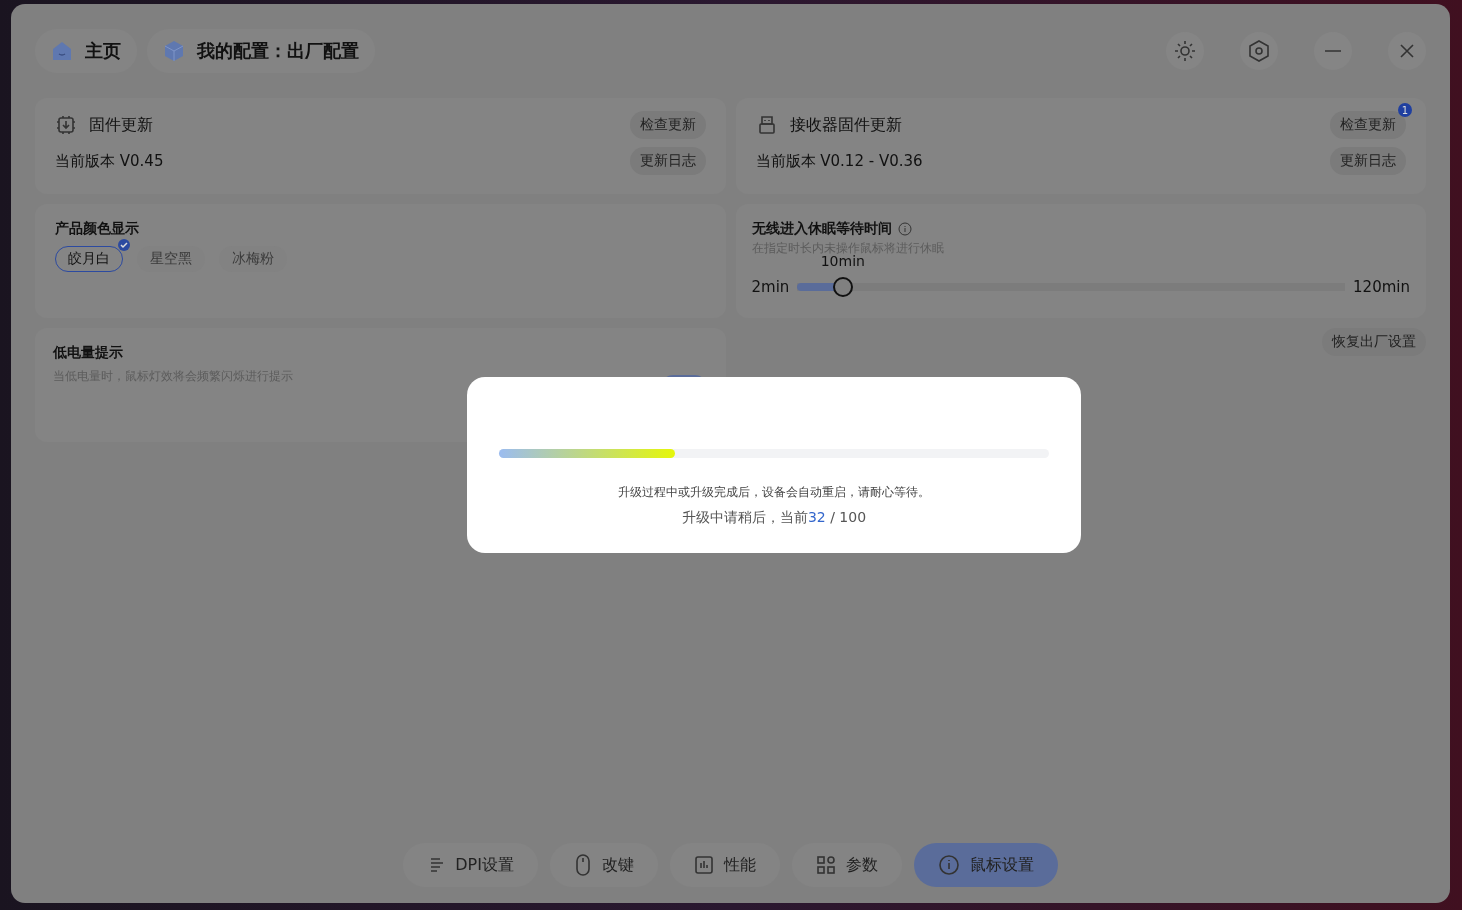  What do you see at coordinates (62, 51) in the screenshot?
I see `home-icon` at bounding box center [62, 51].